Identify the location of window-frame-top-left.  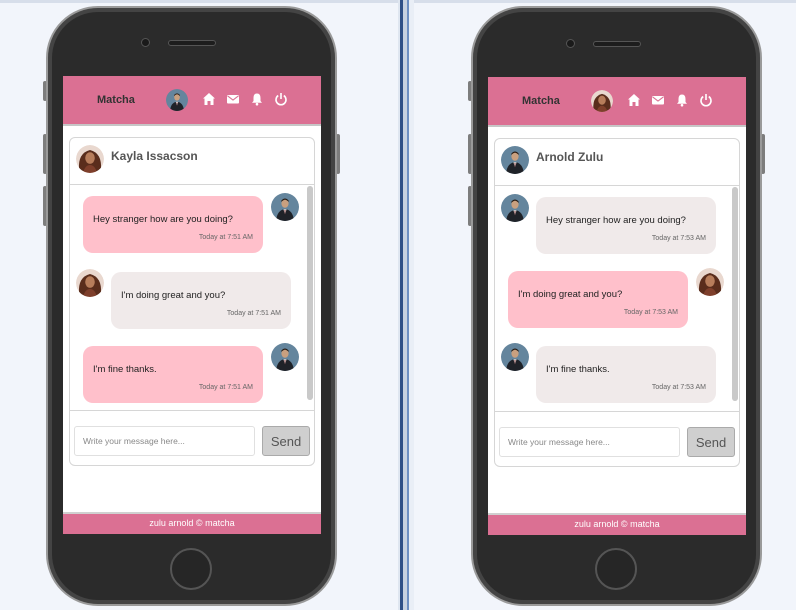
(199, 1).